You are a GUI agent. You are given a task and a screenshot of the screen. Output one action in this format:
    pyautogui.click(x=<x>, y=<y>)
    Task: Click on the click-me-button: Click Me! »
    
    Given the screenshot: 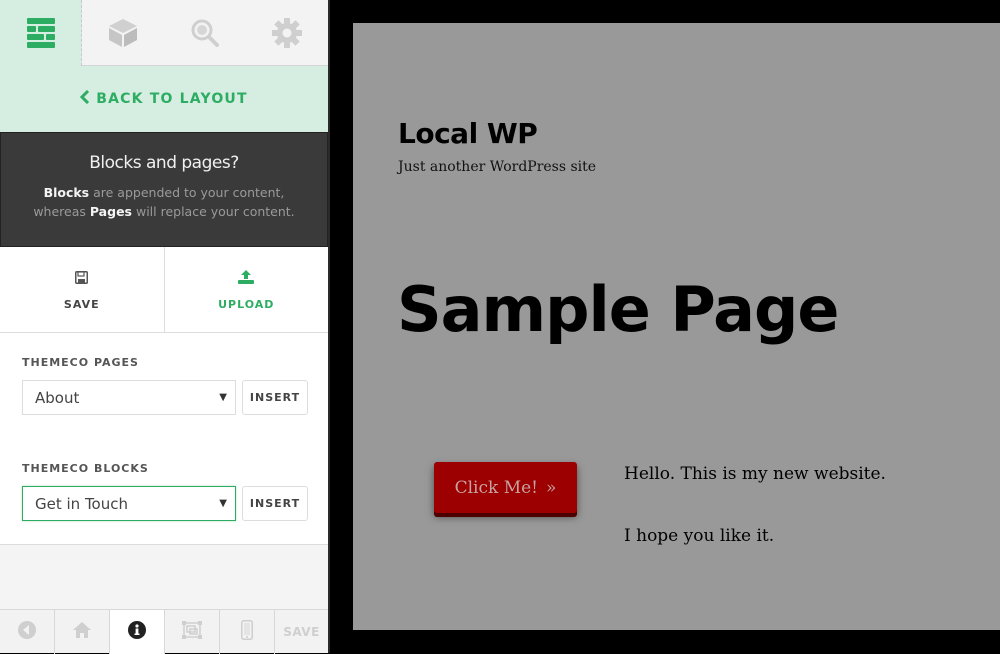 What is the action you would take?
    pyautogui.click(x=505, y=487)
    